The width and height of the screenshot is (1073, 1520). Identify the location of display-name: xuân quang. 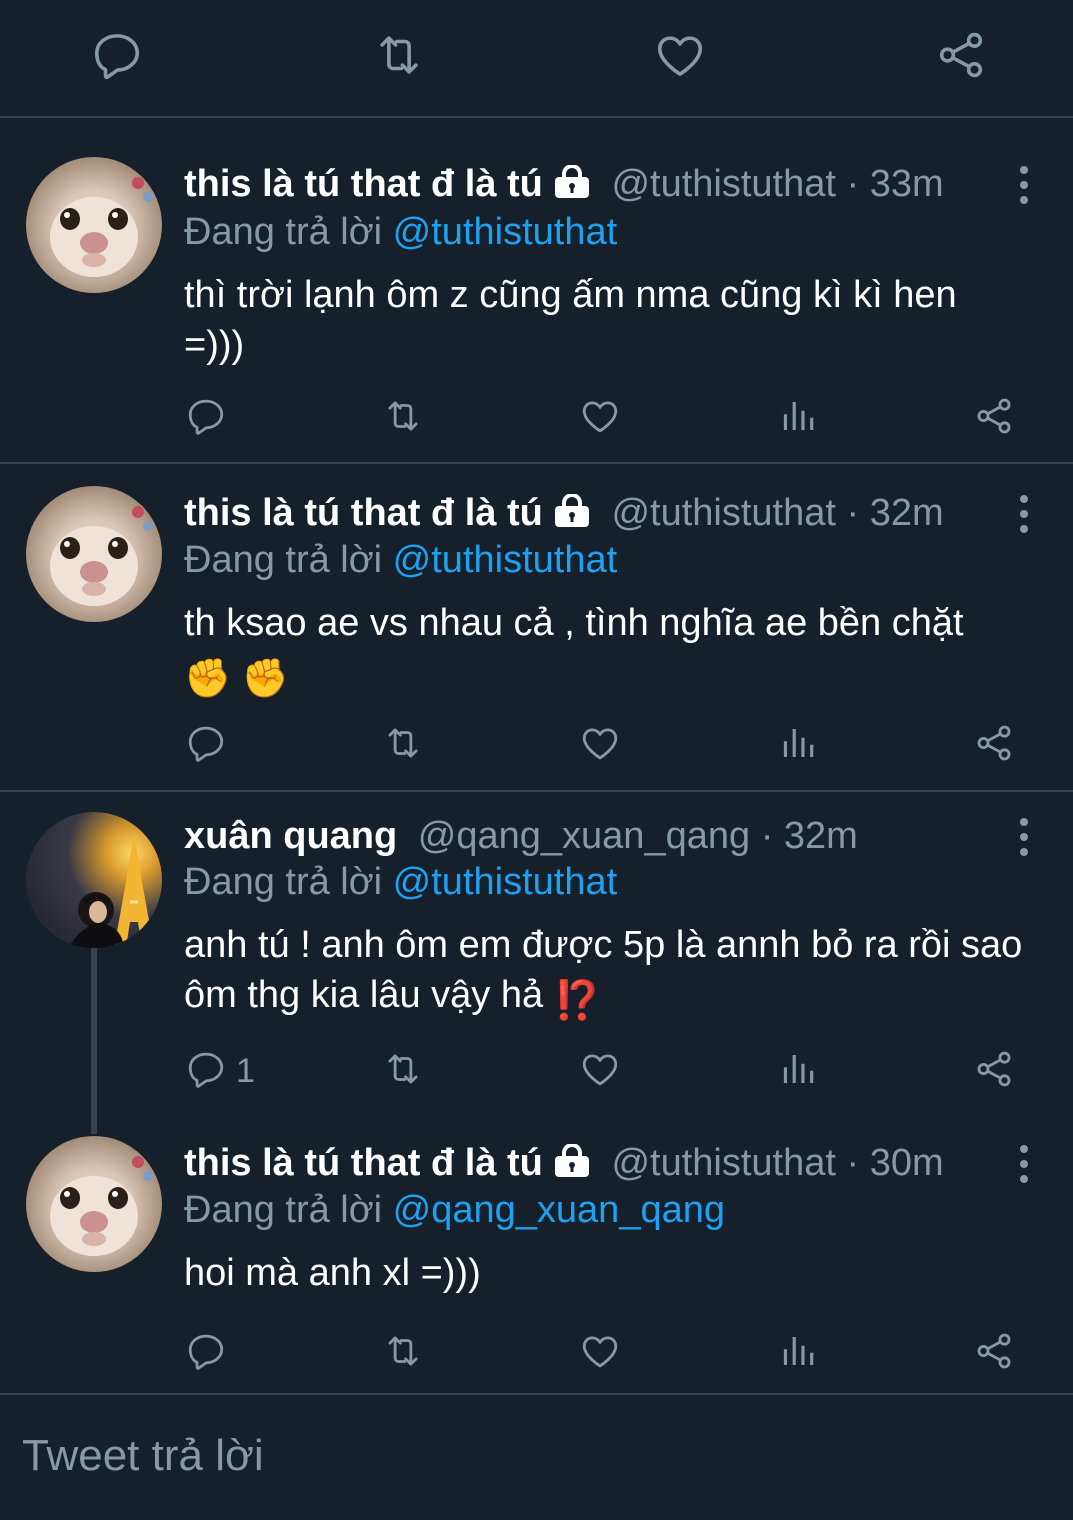
(290, 836).